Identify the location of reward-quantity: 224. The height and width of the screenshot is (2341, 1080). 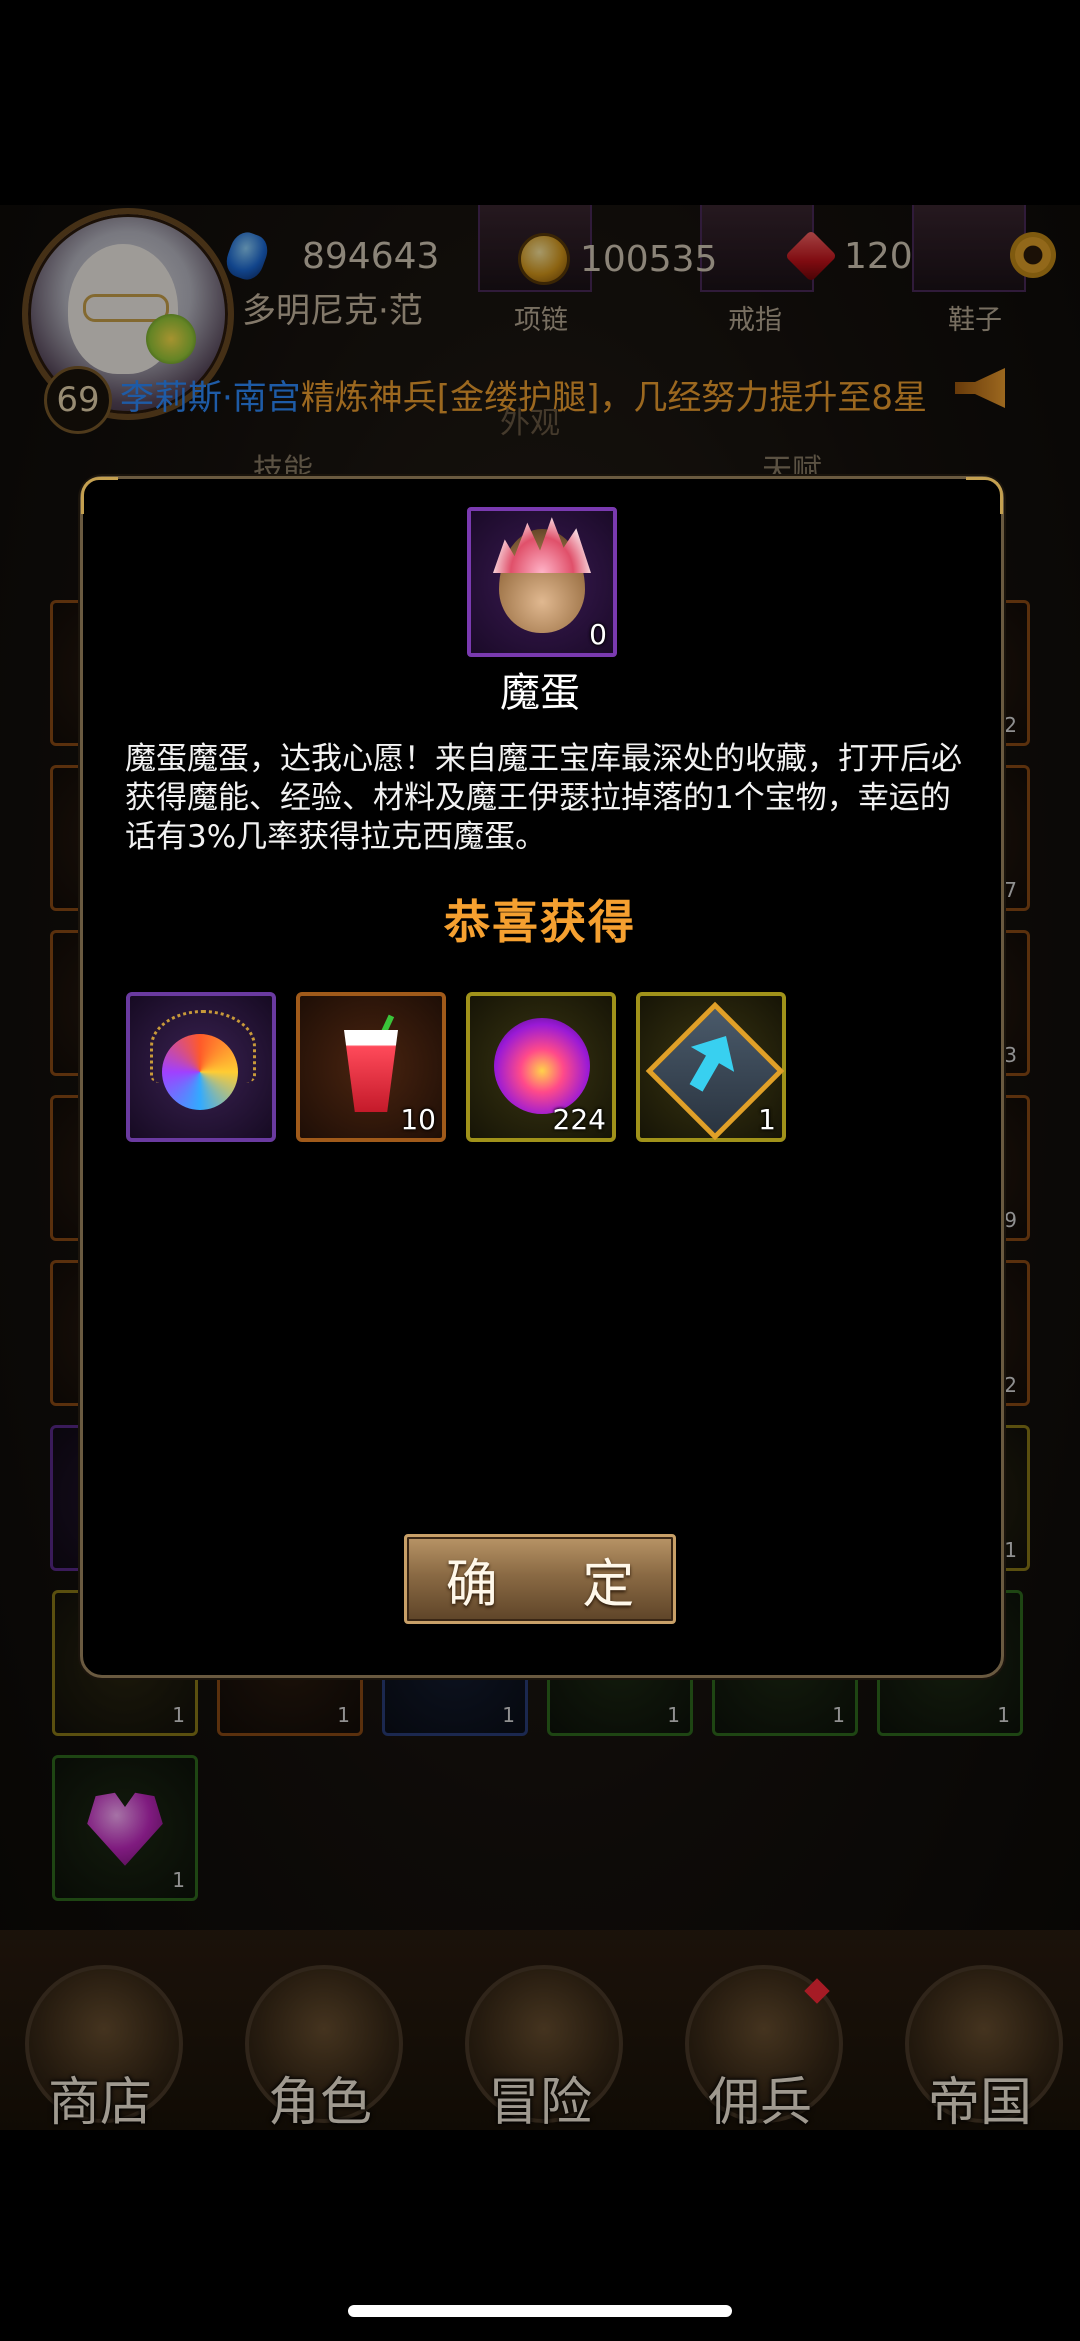
(579, 1119).